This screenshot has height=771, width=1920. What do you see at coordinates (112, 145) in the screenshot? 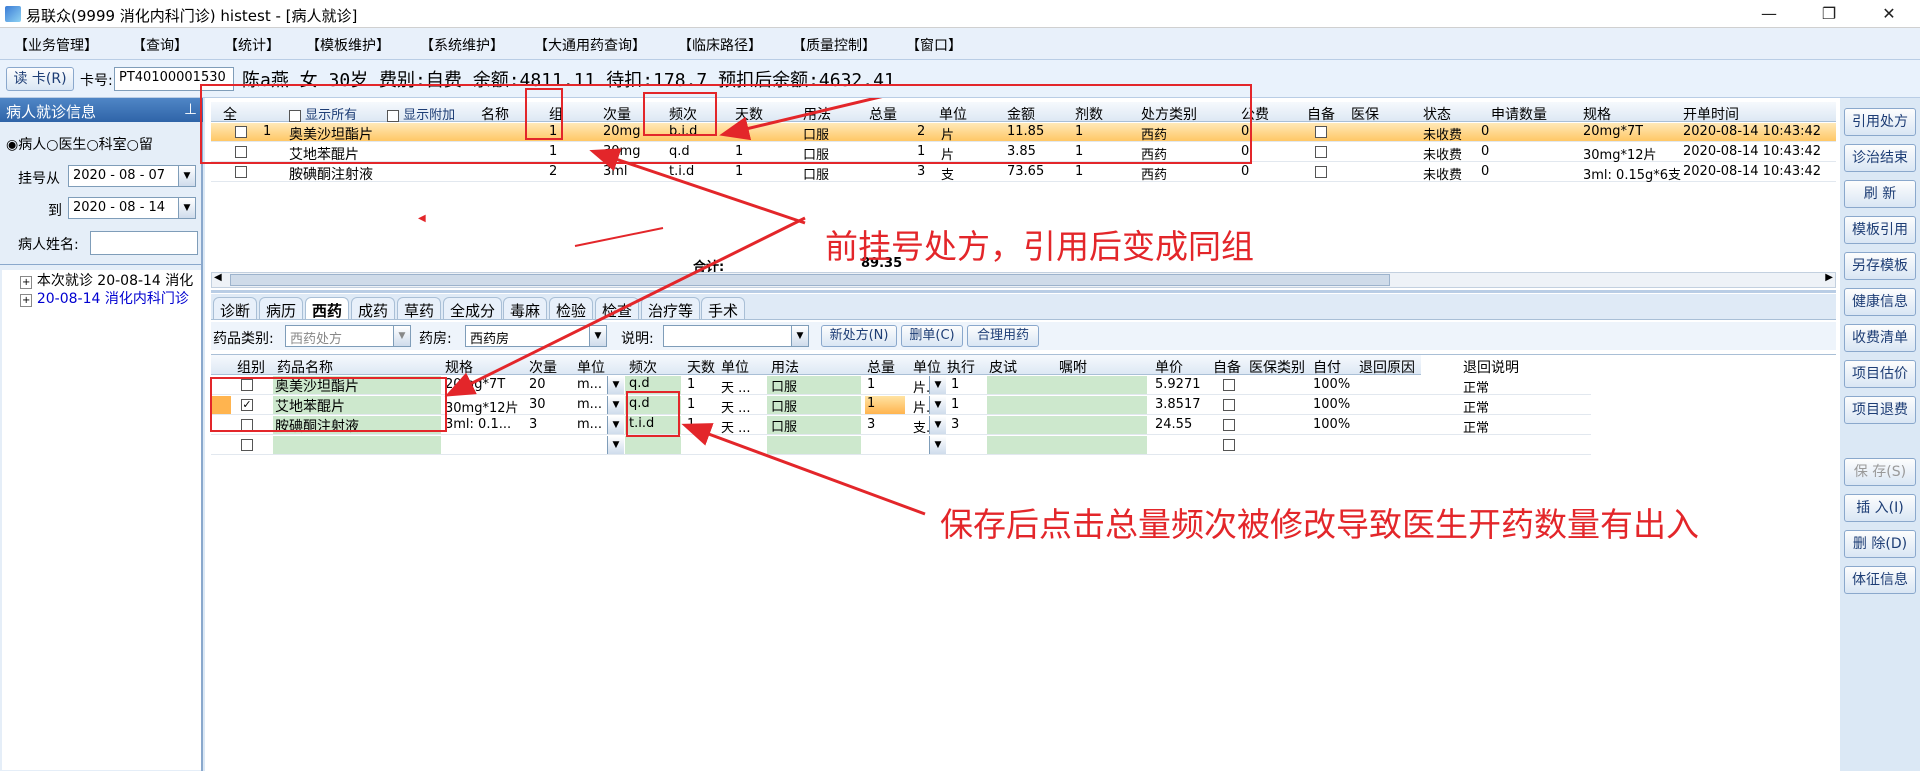
I see `radio-dept-label: 科室` at bounding box center [112, 145].